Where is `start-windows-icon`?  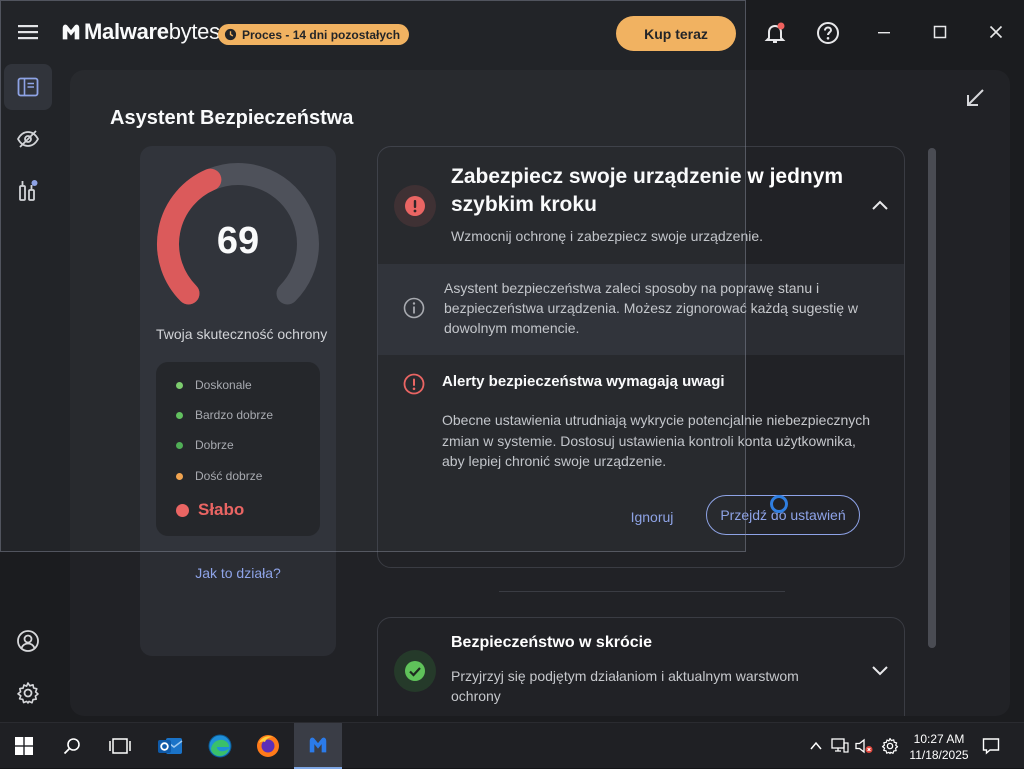
start-windows-icon is located at coordinates (24, 746).